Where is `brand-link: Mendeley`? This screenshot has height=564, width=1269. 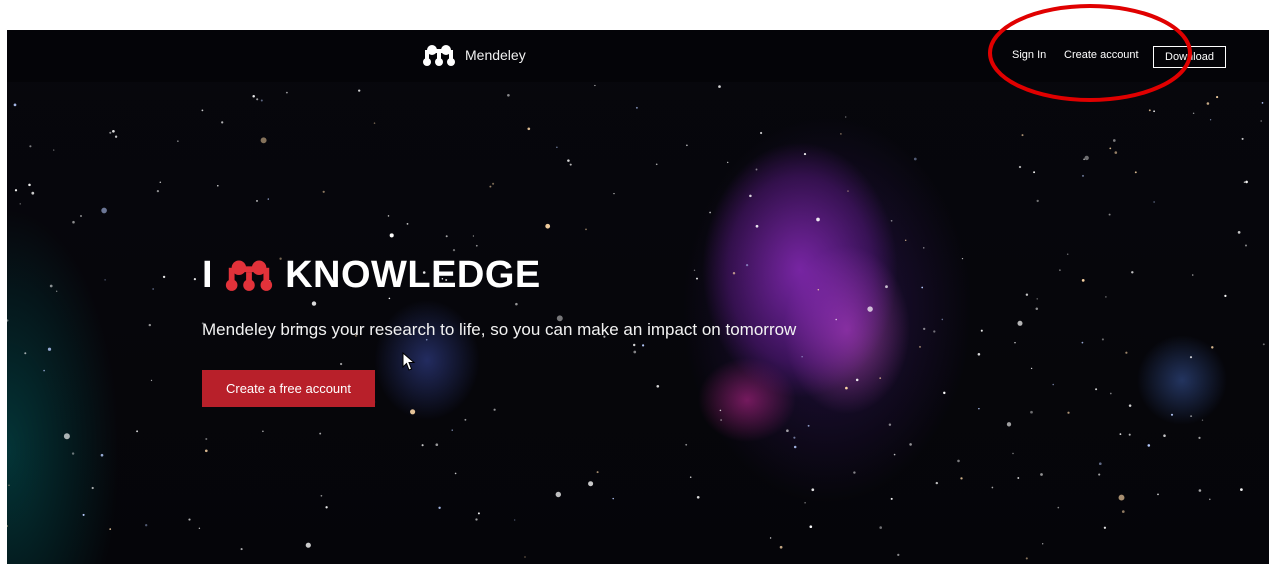
brand-link: Mendeley is located at coordinates (473, 55).